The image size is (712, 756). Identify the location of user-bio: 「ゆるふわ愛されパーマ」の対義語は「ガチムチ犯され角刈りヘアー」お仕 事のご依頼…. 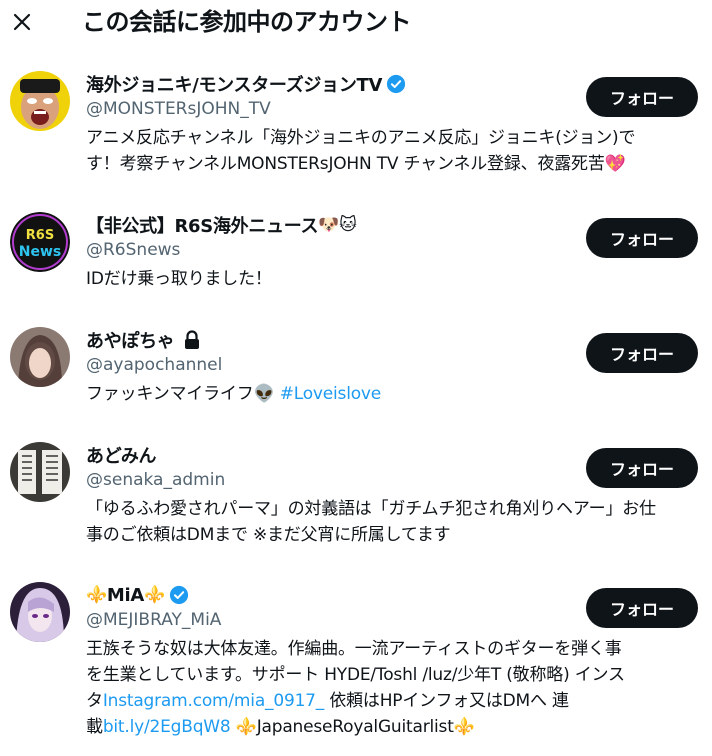
(371, 522).